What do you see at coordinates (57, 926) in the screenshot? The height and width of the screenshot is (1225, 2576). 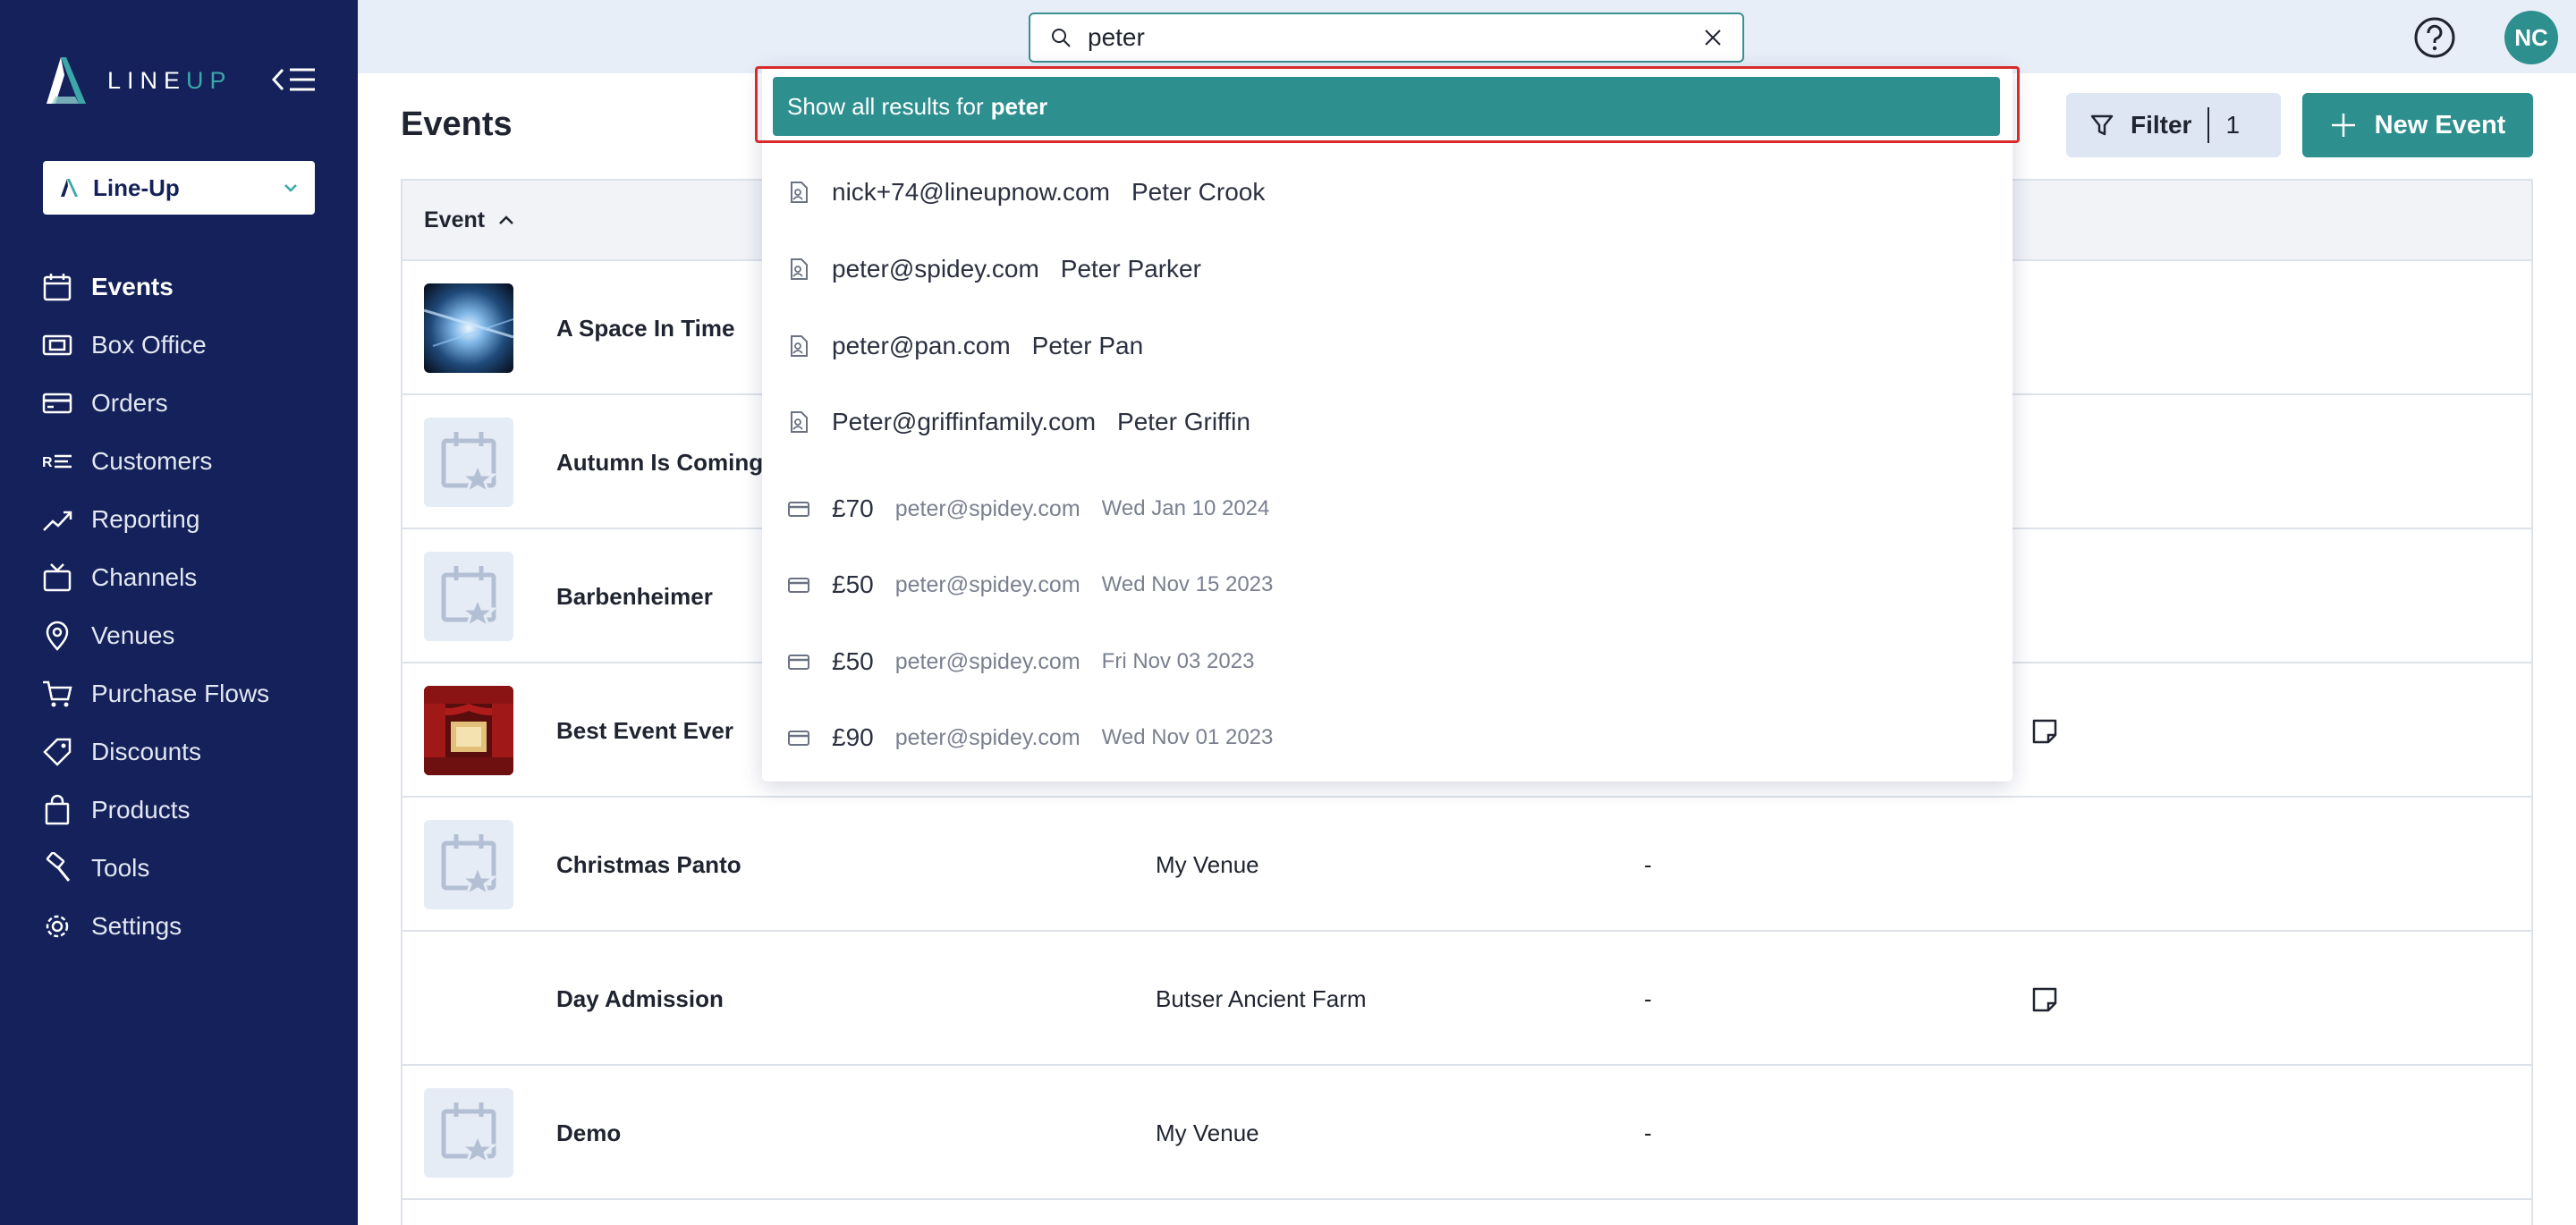 I see `gear-icon` at bounding box center [57, 926].